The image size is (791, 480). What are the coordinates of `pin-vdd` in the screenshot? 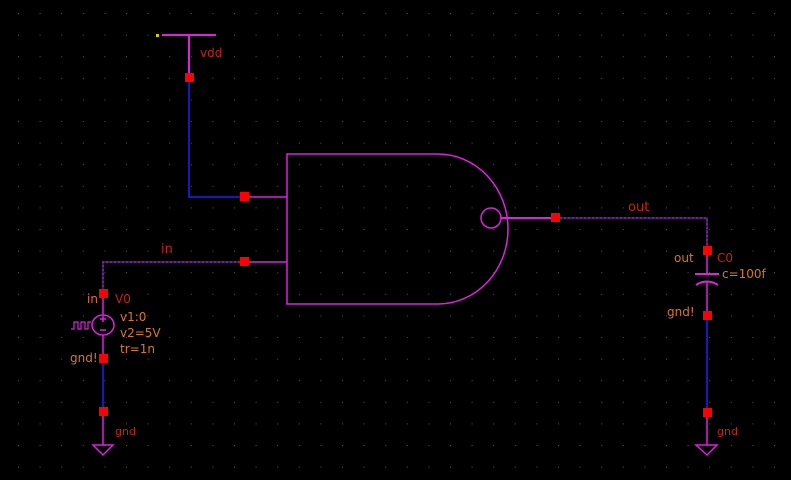 It's located at (189, 77).